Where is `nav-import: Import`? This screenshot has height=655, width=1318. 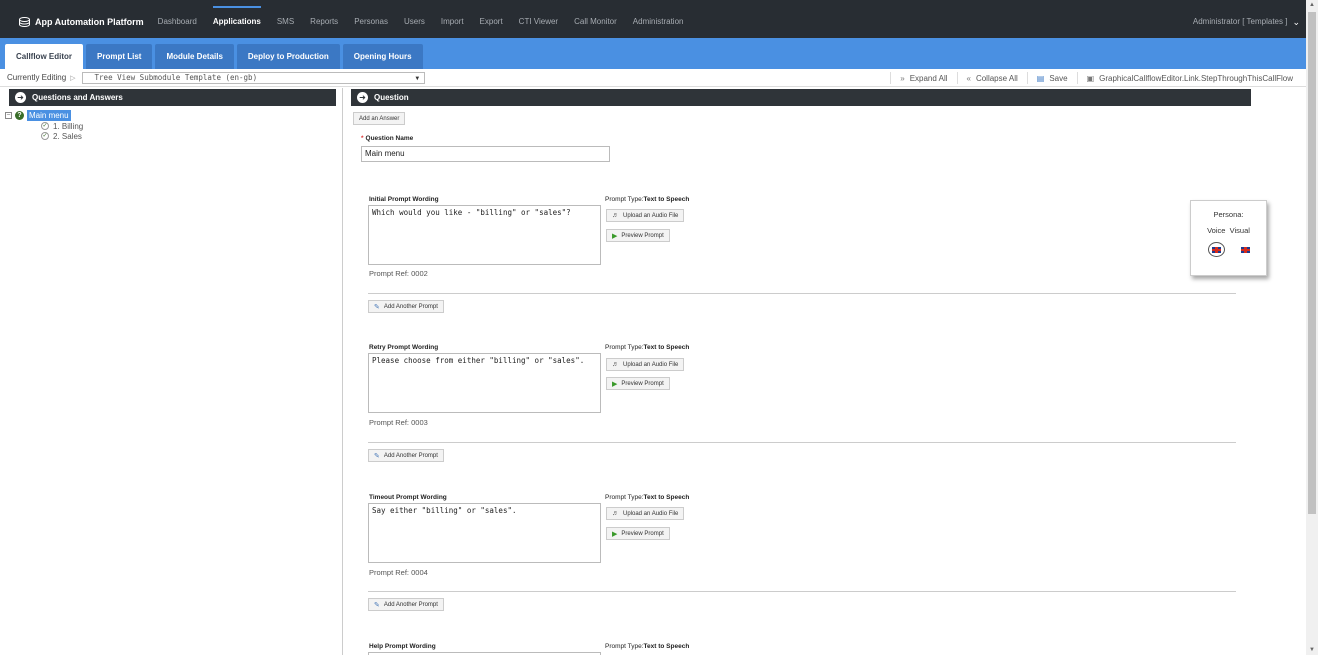
nav-import: Import is located at coordinates (452, 22).